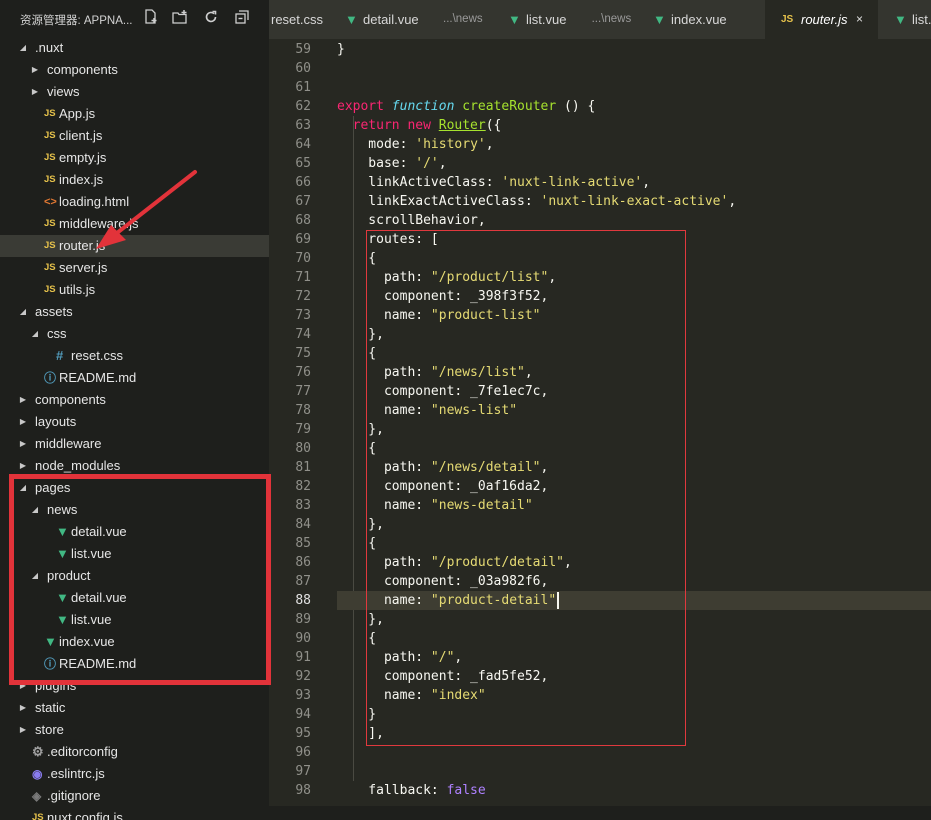 The image size is (931, 820). Describe the element at coordinates (76, 773) in the screenshot. I see `tree-item-label: .eslintrc.js` at that location.